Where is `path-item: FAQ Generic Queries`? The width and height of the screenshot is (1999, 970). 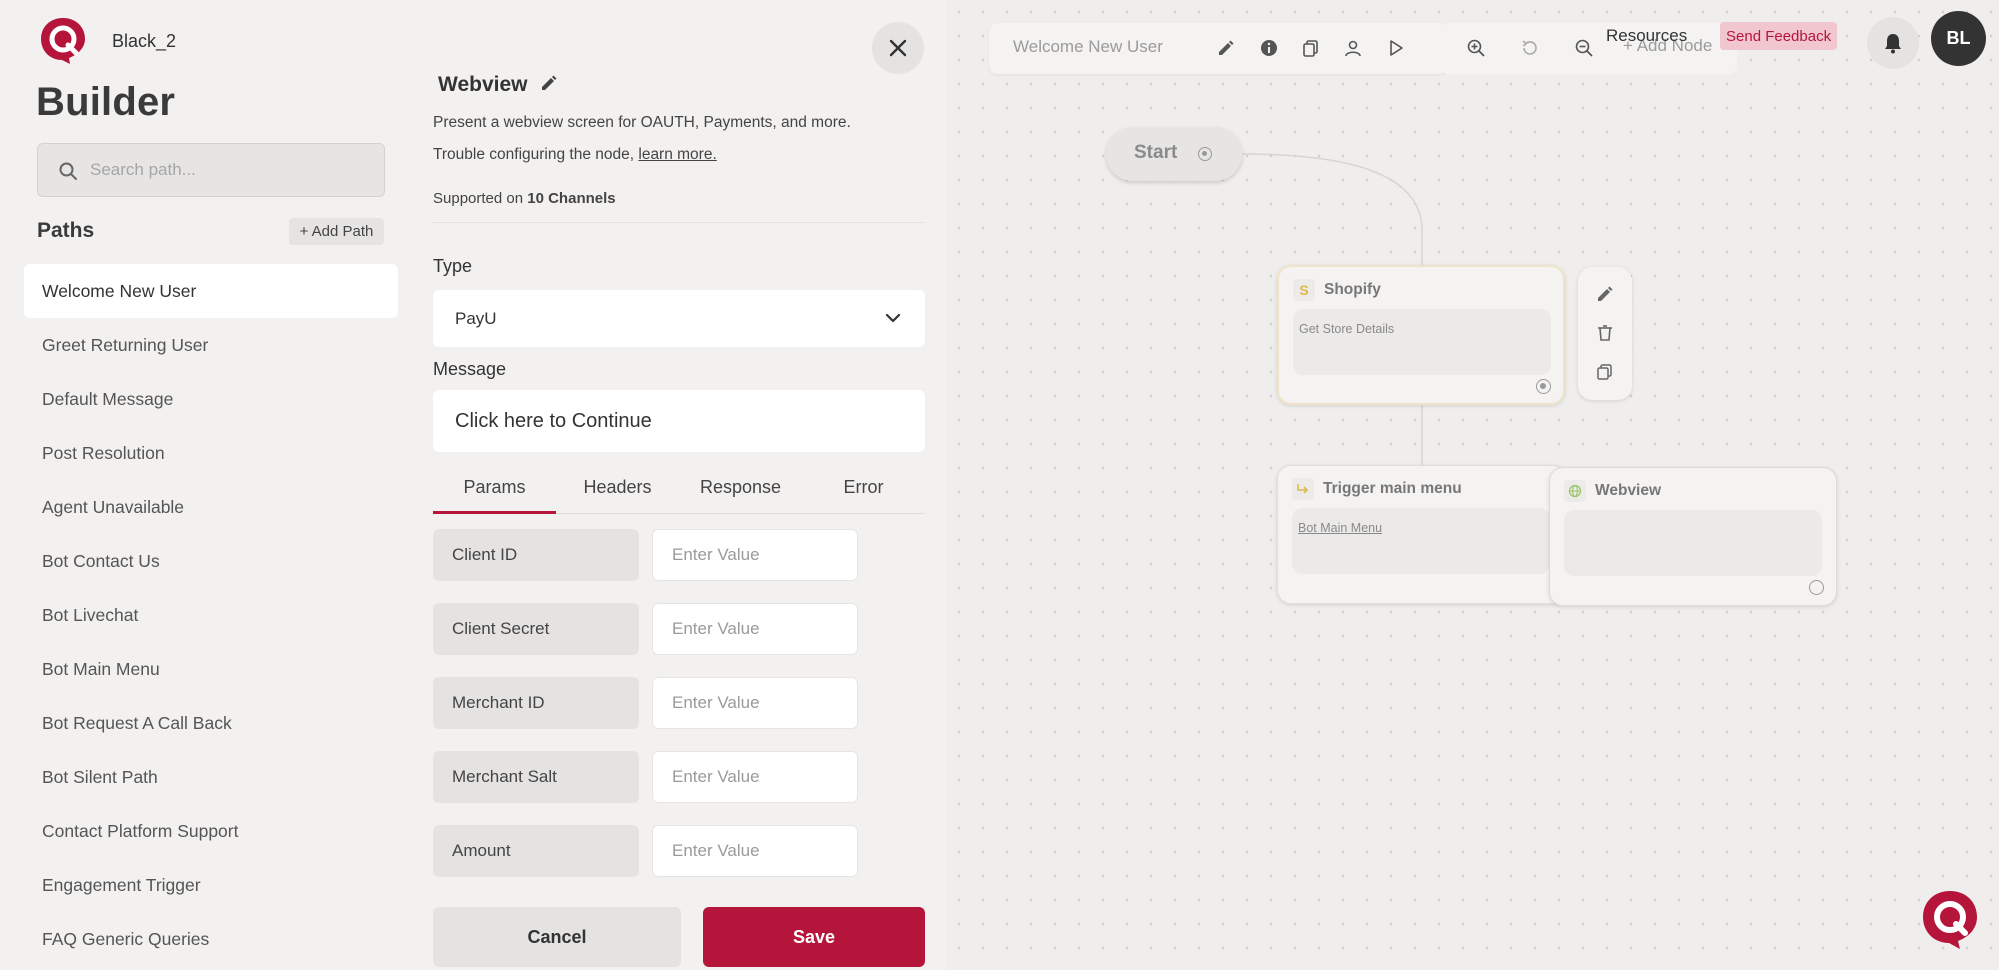
path-item: FAQ Generic Queries is located at coordinates (211, 939).